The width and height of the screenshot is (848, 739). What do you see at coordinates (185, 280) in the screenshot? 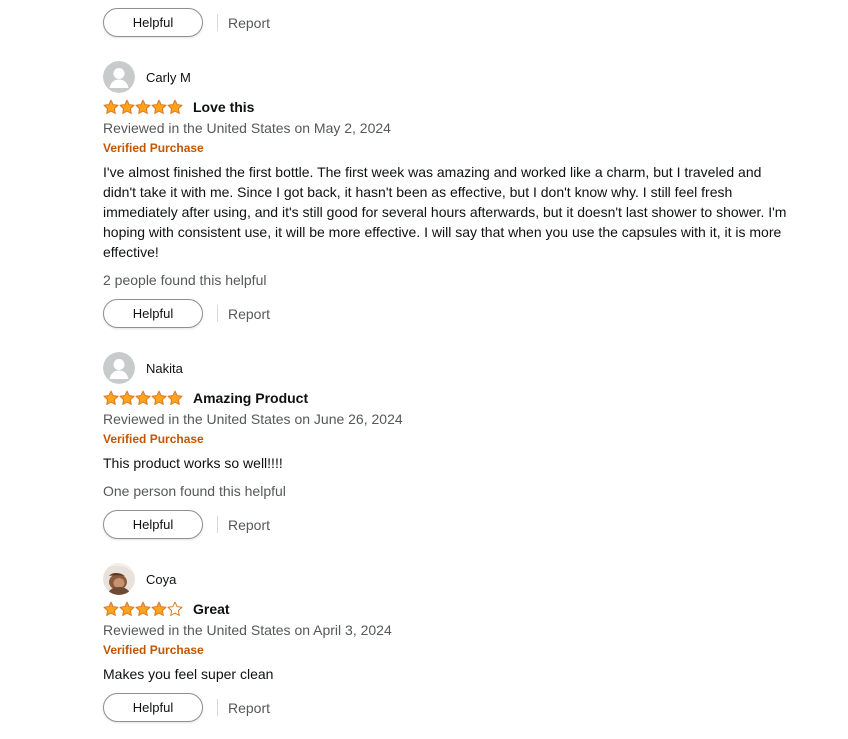
I see `helpful-count: 2 people found this helpful` at bounding box center [185, 280].